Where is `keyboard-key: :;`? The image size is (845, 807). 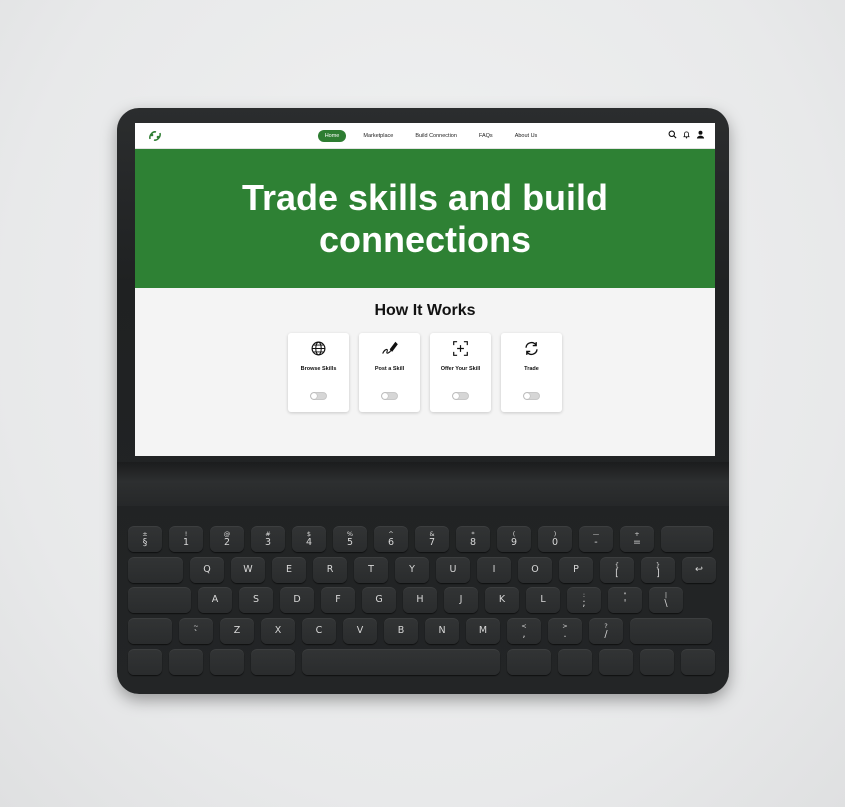
keyboard-key: :; is located at coordinates (584, 600).